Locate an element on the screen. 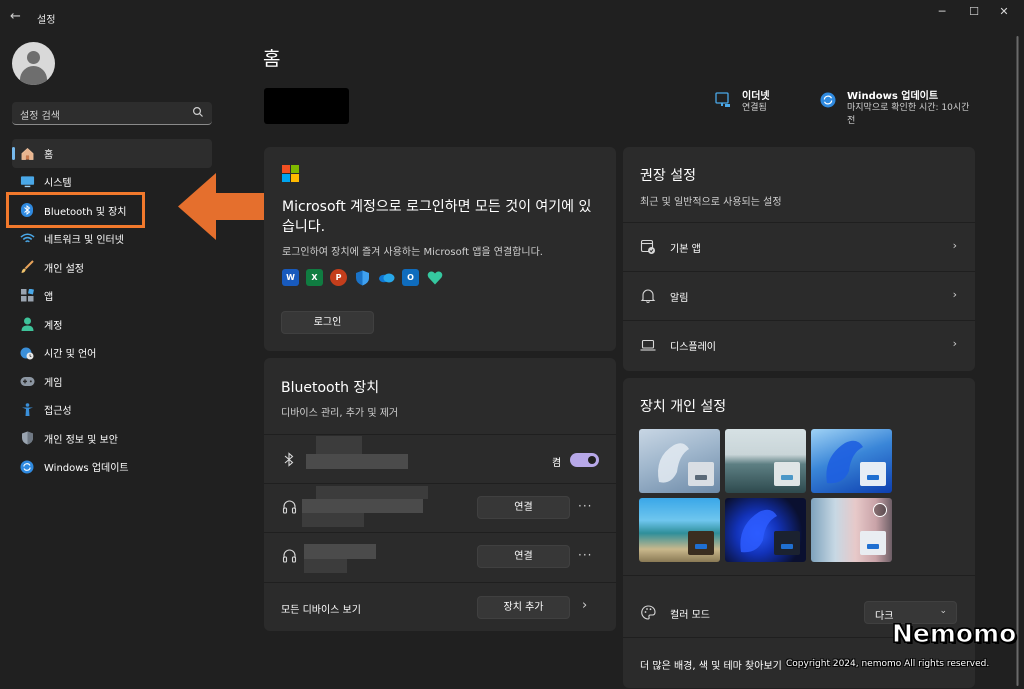 The height and width of the screenshot is (689, 1024). add-device-button: 장치 추가 is located at coordinates (523, 607).